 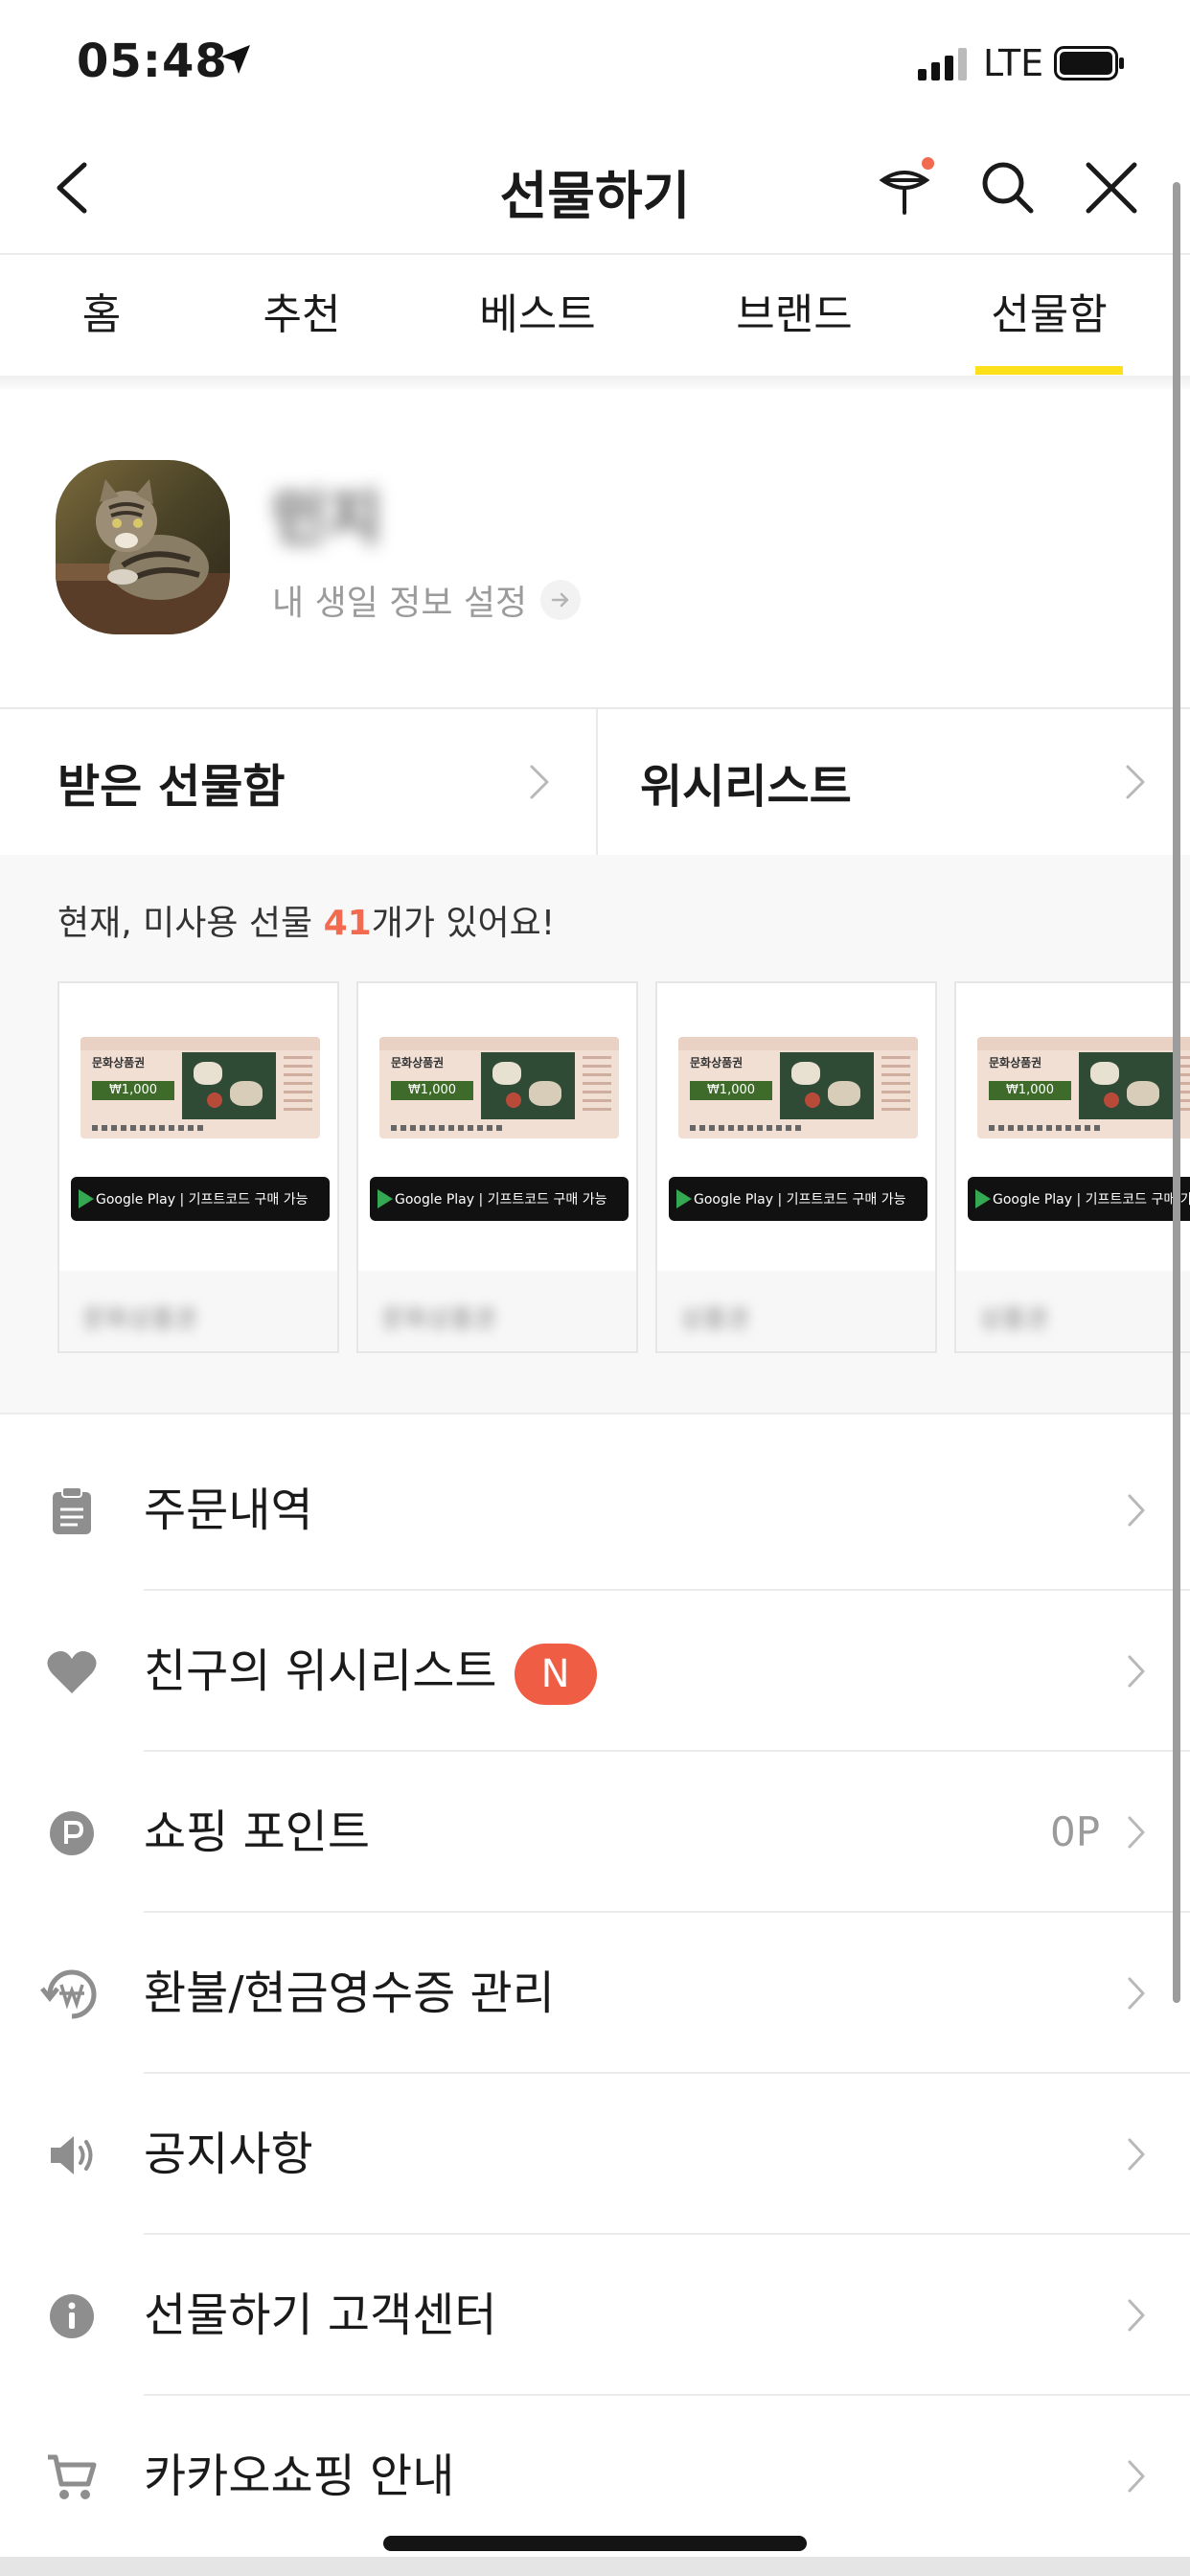 I want to click on giftbox-wishlist-row: 받은 선물함 위시리스트, so click(x=595, y=782).